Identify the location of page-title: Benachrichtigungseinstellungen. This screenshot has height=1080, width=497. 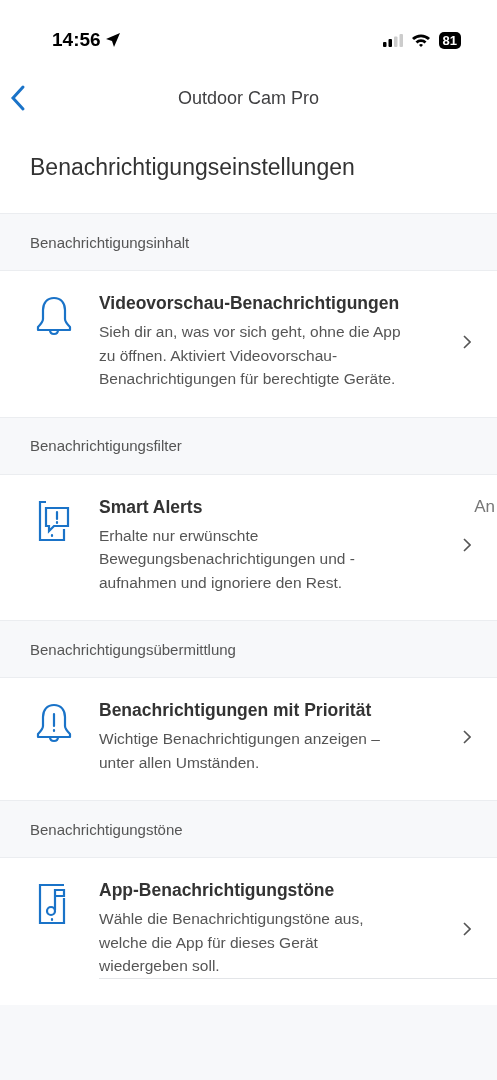
(192, 167).